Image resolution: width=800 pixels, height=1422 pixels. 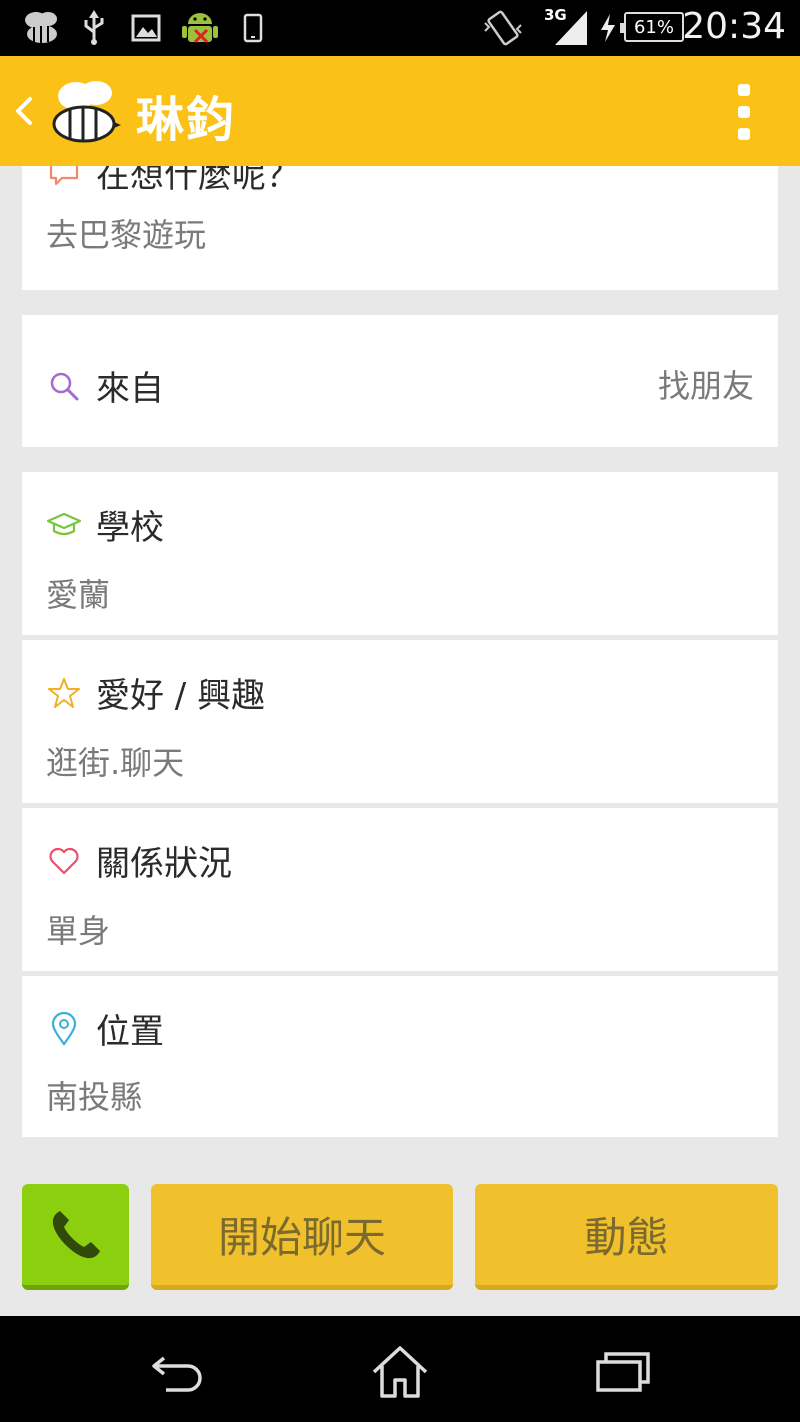 I want to click on relationship-card: 關係狀況 單身, so click(x=400, y=889).